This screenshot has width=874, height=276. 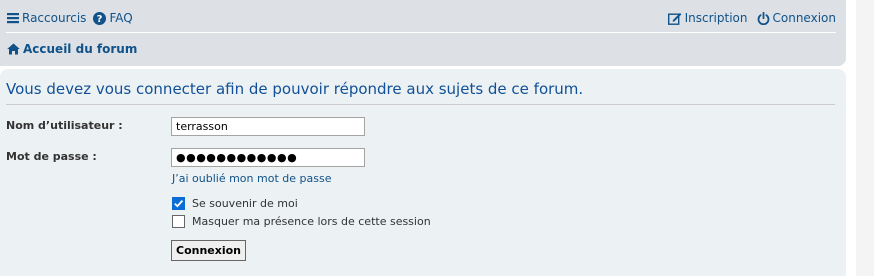 I want to click on power-icon, so click(x=763, y=18).